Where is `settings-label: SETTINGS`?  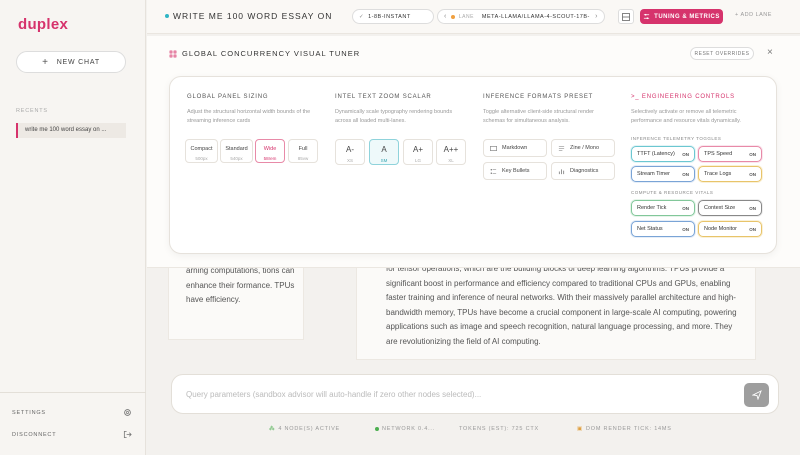
settings-label: SETTINGS is located at coordinates (29, 412).